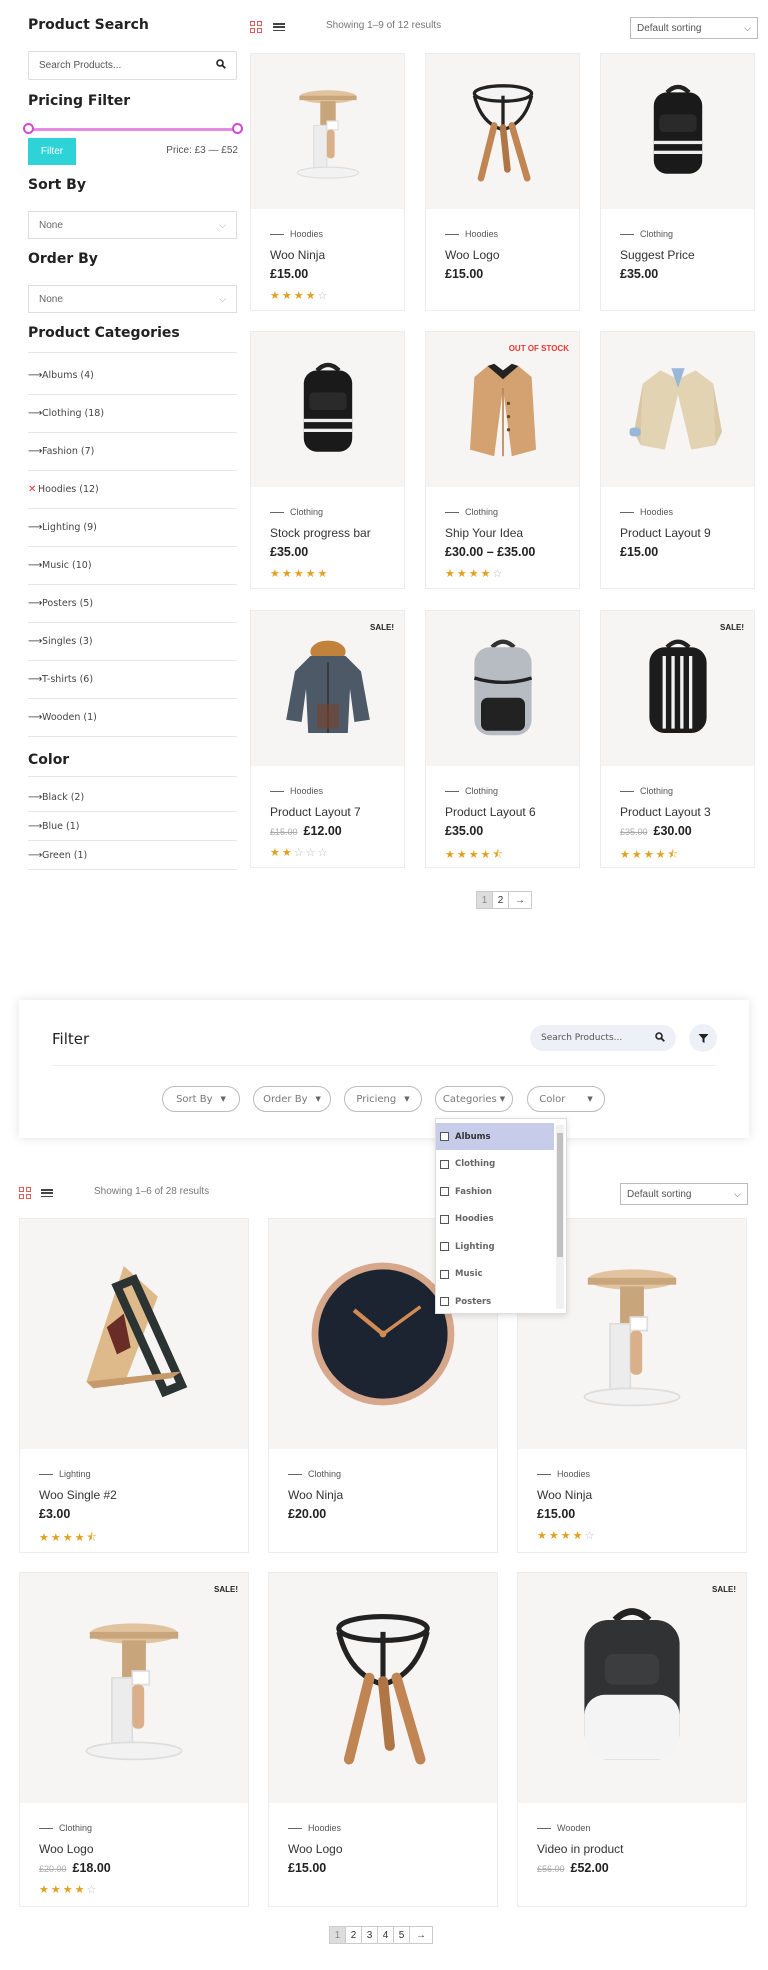 The width and height of the screenshot is (768, 1970). I want to click on product-card: Clothing Stock progress bar £35.00 ★★★★★, so click(327, 460).